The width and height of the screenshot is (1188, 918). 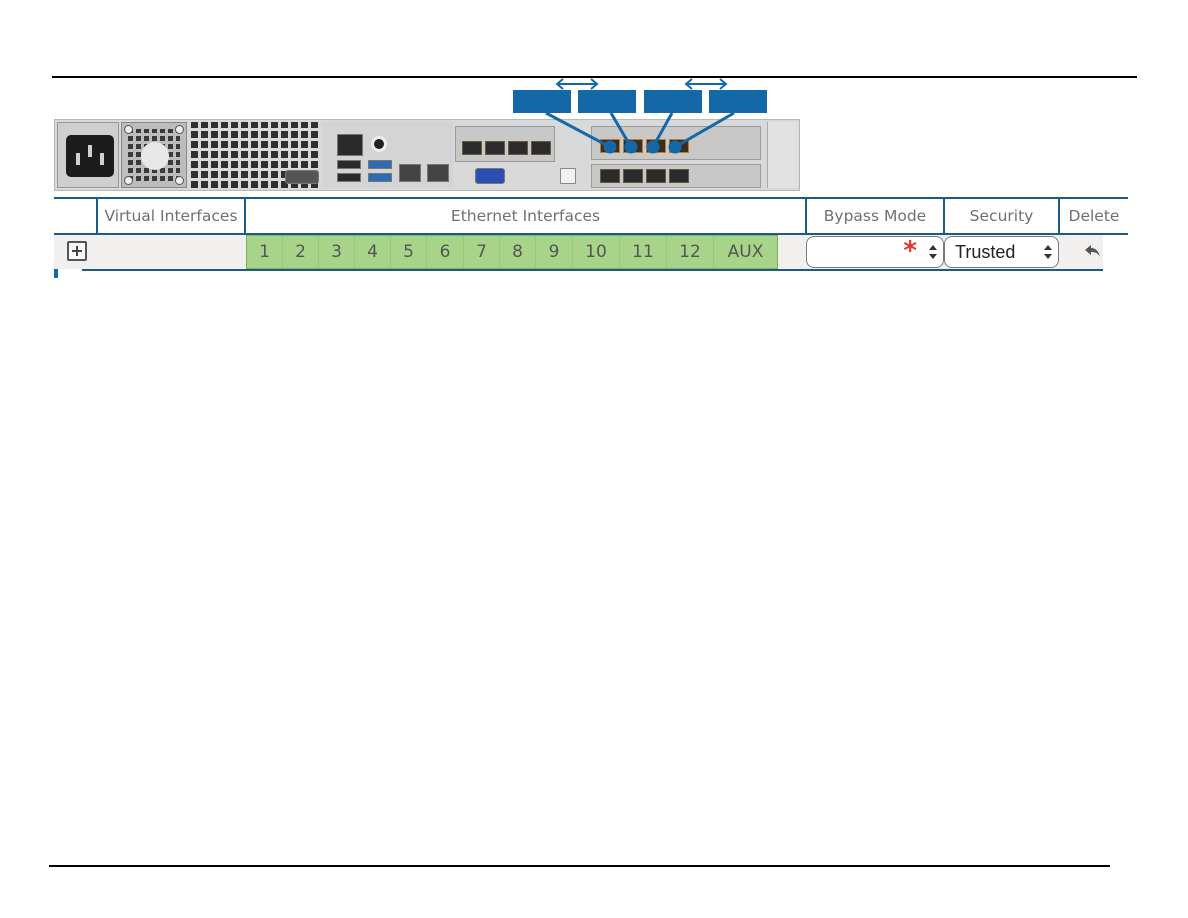 I want to click on security-select: Trusted, so click(x=1001, y=252).